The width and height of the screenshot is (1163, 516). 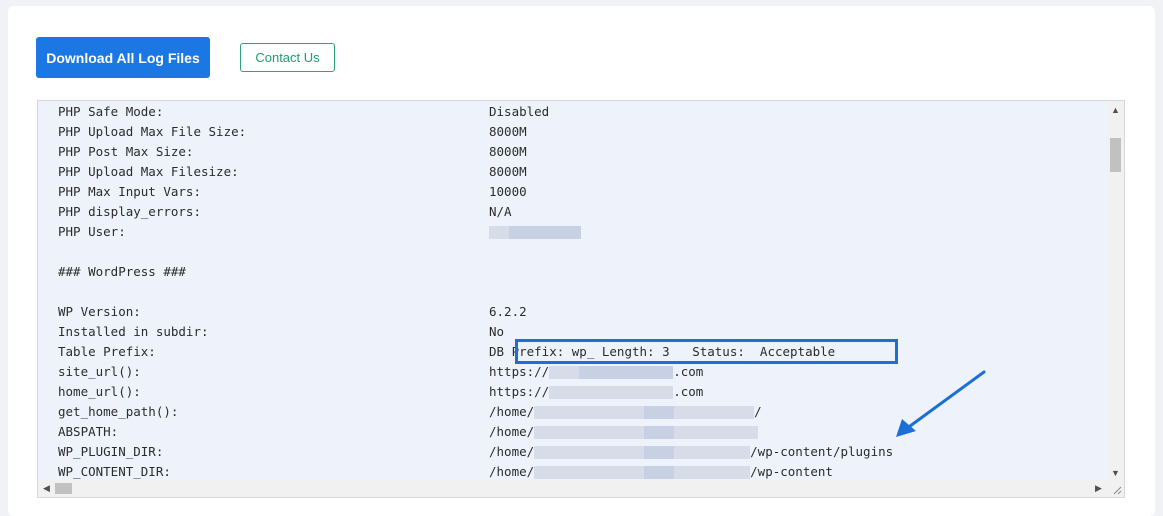 What do you see at coordinates (822, 451) in the screenshot?
I see `value-suffix: /wp-content/plugins` at bounding box center [822, 451].